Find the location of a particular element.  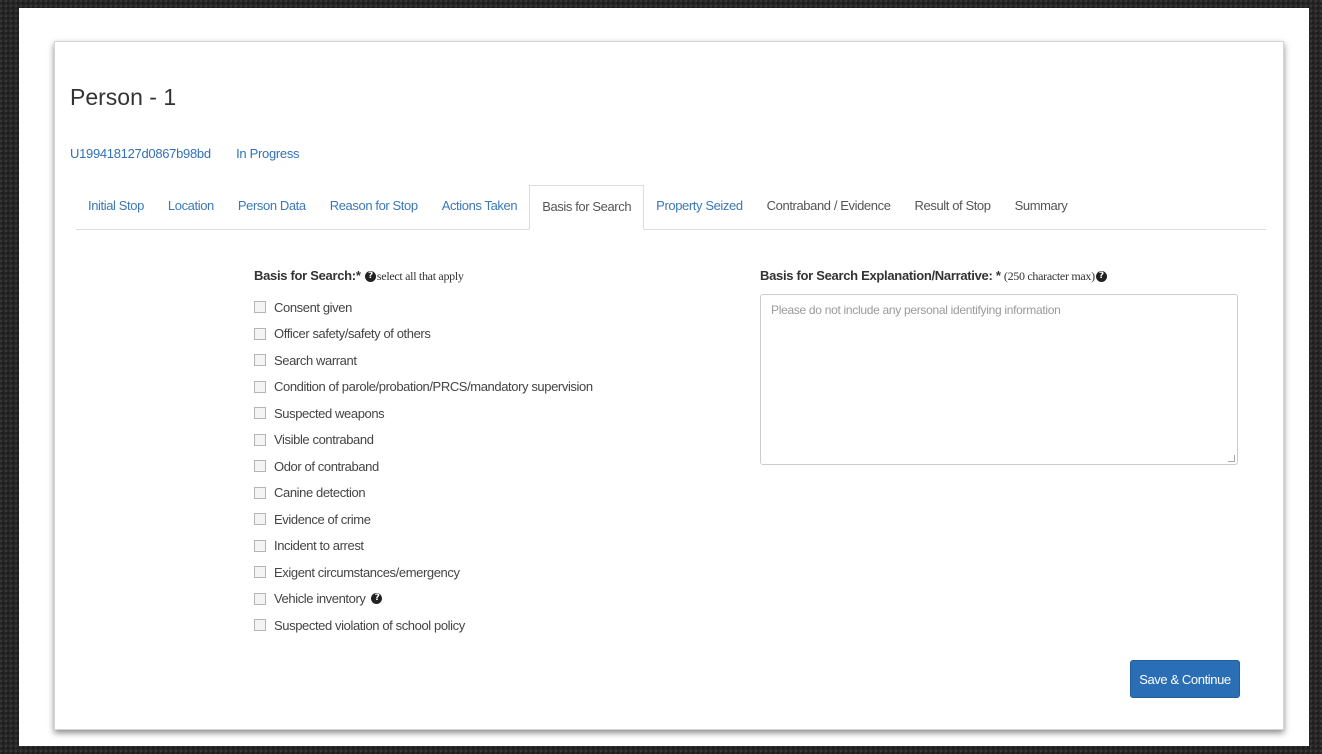

option-label: Officer safety/safety of others is located at coordinates (352, 334).